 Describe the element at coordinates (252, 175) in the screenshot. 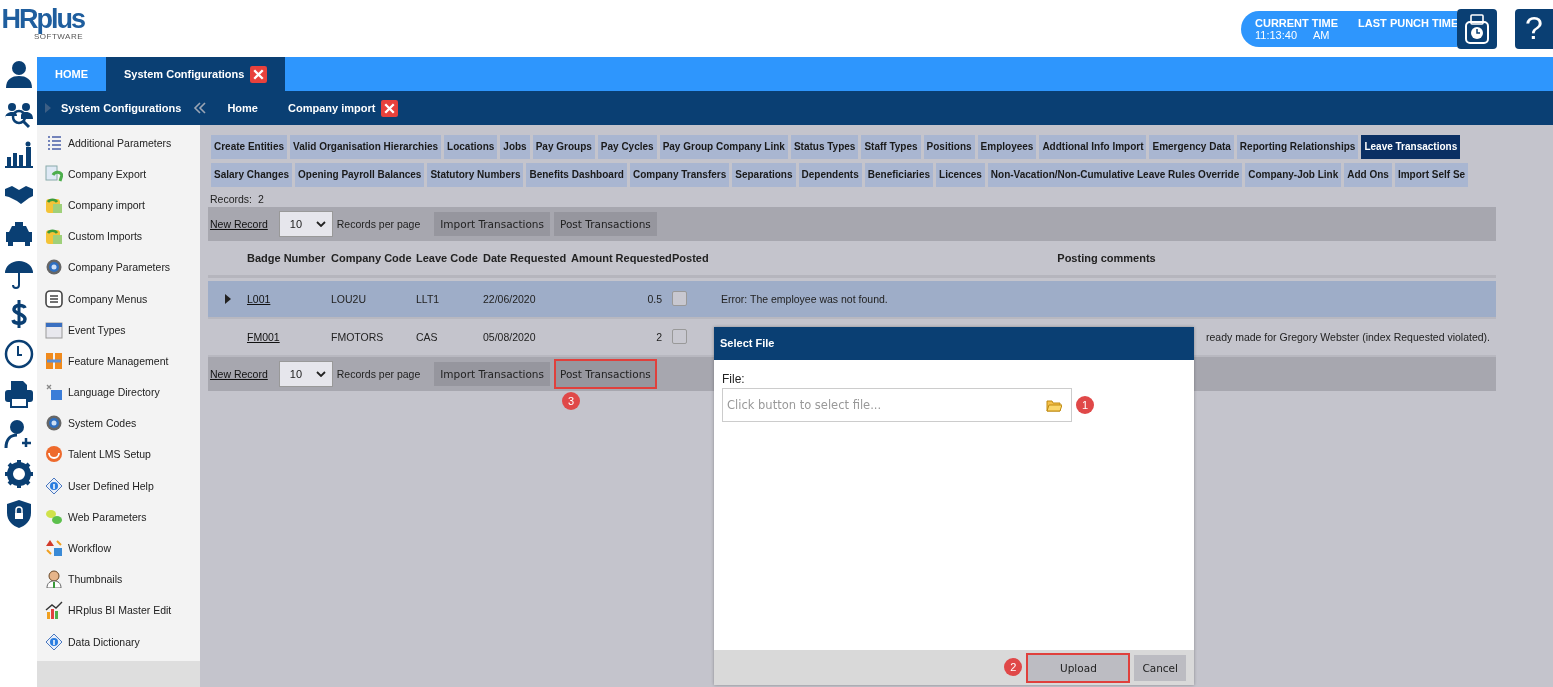

I see `section-tab: Salary Changes` at that location.